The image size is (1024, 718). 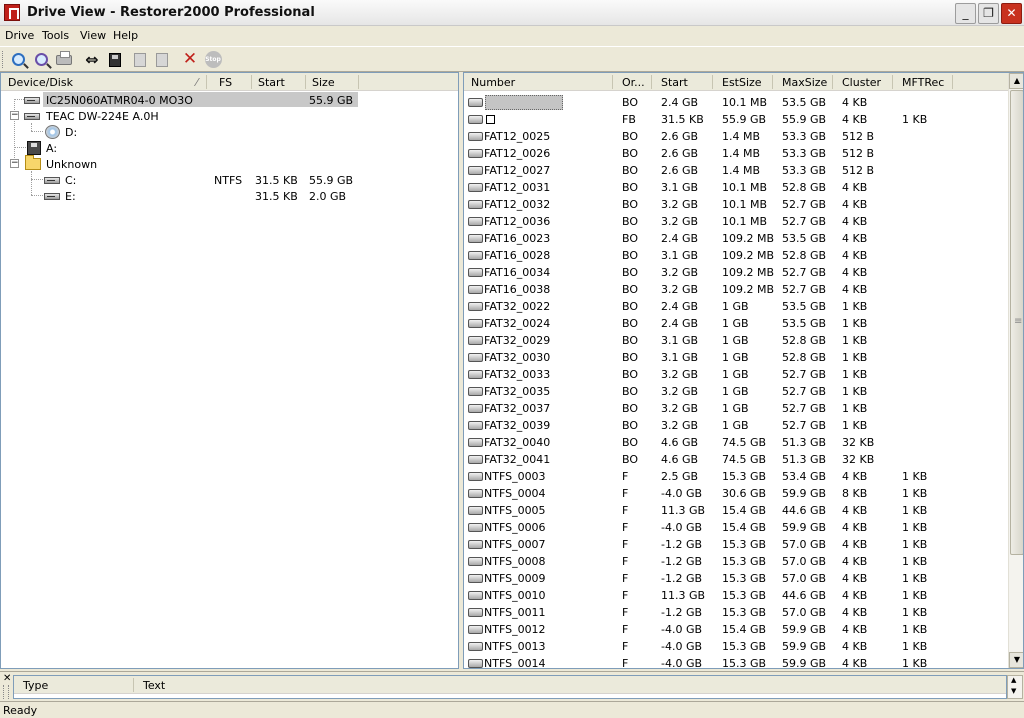 What do you see at coordinates (1016, 660) in the screenshot?
I see `scroll-down-button: ▼` at bounding box center [1016, 660].